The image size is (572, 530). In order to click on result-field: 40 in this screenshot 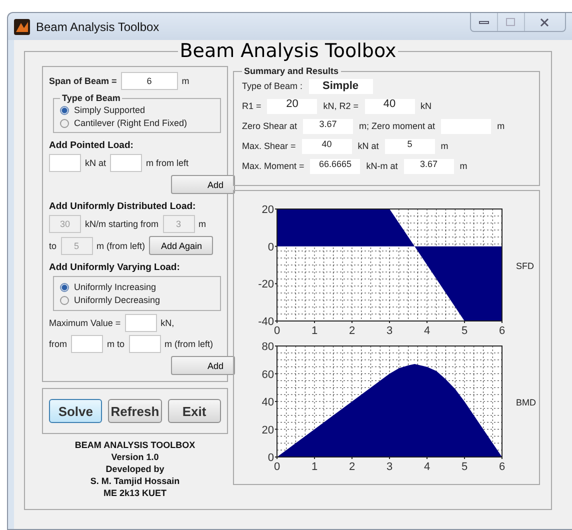, I will do `click(389, 106)`.